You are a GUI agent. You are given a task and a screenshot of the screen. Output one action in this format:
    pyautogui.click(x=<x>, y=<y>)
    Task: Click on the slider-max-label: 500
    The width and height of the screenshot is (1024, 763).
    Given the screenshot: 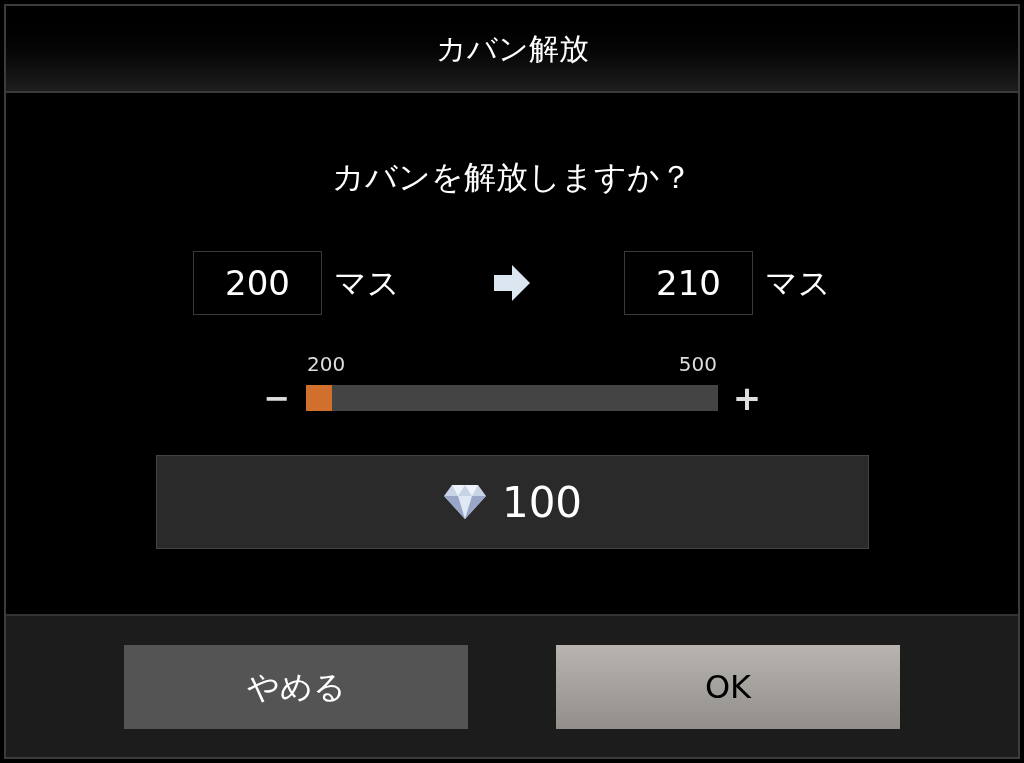 What is the action you would take?
    pyautogui.click(x=697, y=364)
    